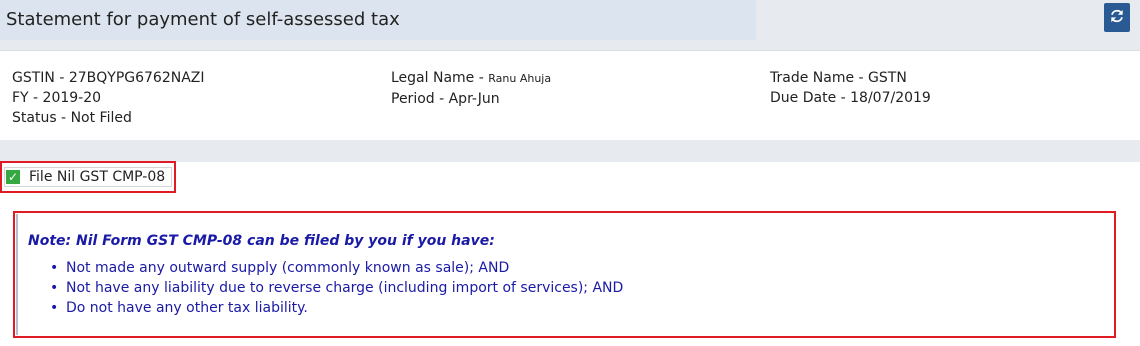 The image size is (1140, 346). I want to click on legal-name-label: Legal Name -, so click(440, 78).